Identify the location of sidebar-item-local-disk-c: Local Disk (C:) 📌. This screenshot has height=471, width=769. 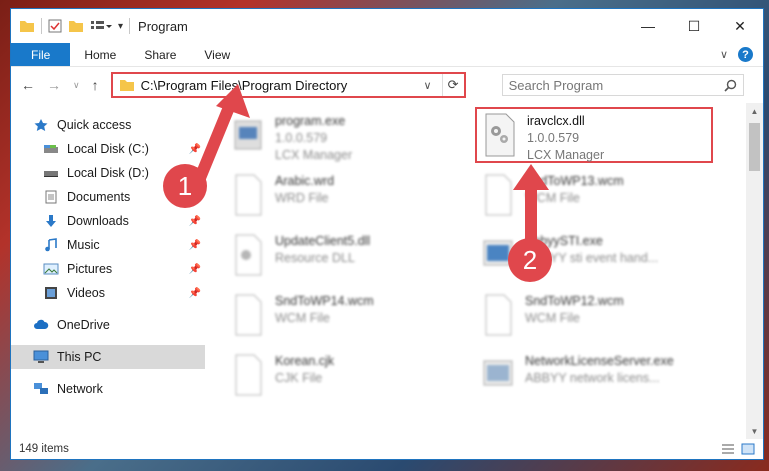
(108, 149).